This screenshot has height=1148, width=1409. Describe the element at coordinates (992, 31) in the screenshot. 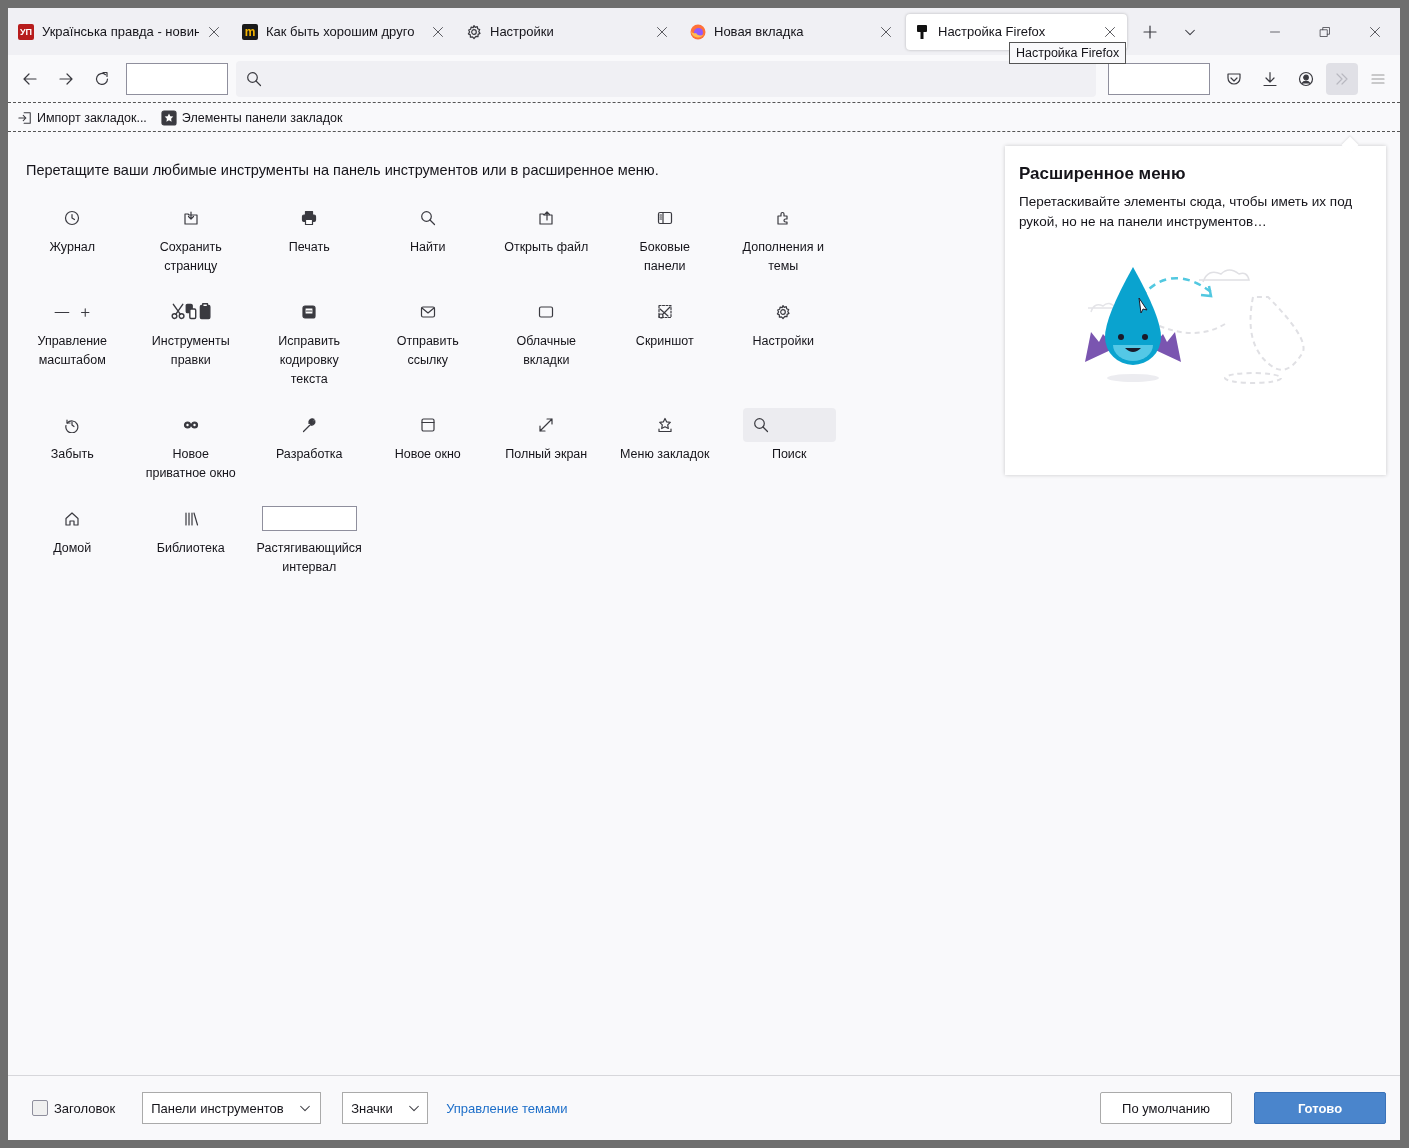

I see `tab-title: Настройка Firefox` at that location.